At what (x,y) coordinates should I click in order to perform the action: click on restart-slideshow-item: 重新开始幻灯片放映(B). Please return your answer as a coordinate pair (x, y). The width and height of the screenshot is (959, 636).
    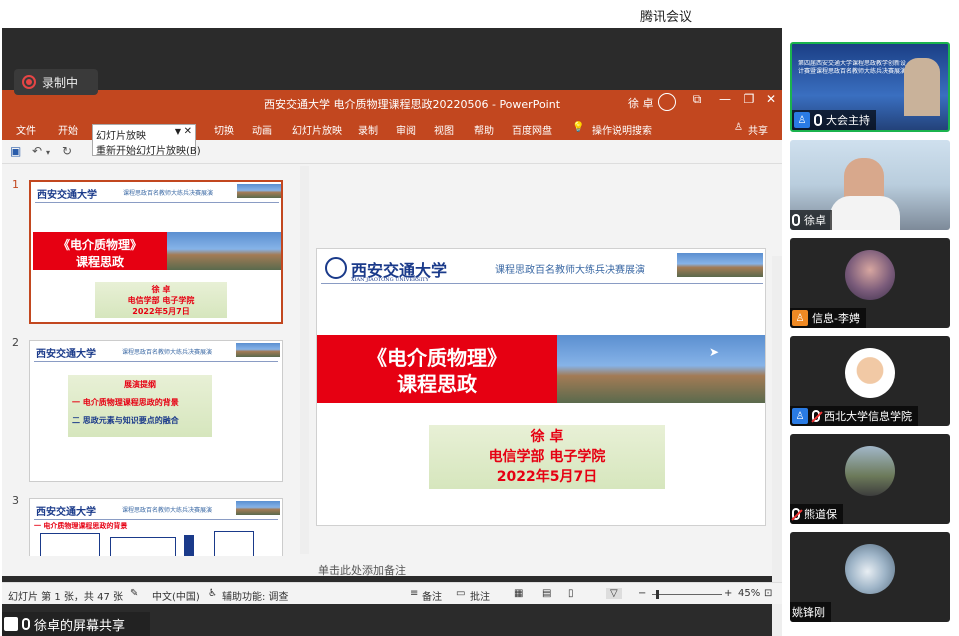
    Looking at the image, I should click on (148, 149).